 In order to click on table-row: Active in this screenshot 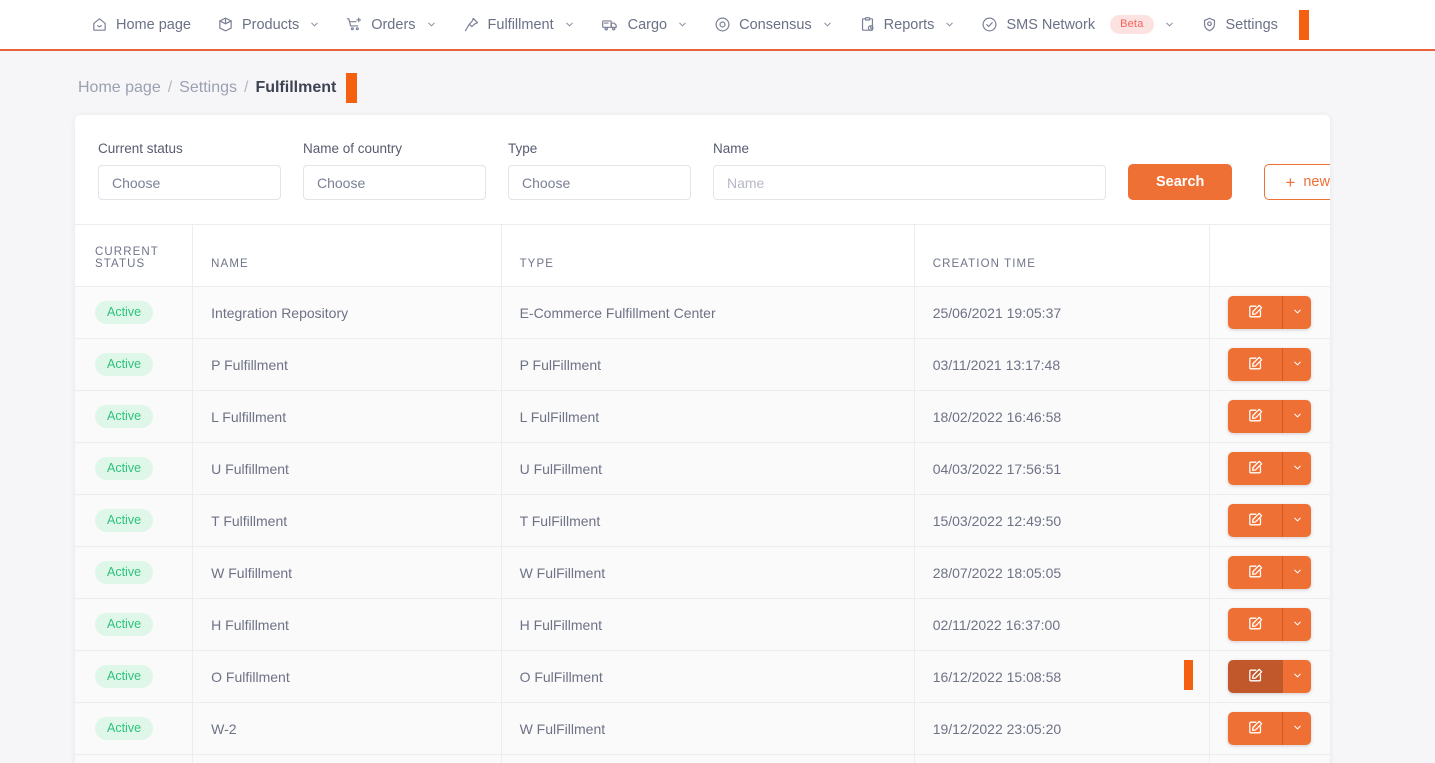, I will do `click(702, 758)`.